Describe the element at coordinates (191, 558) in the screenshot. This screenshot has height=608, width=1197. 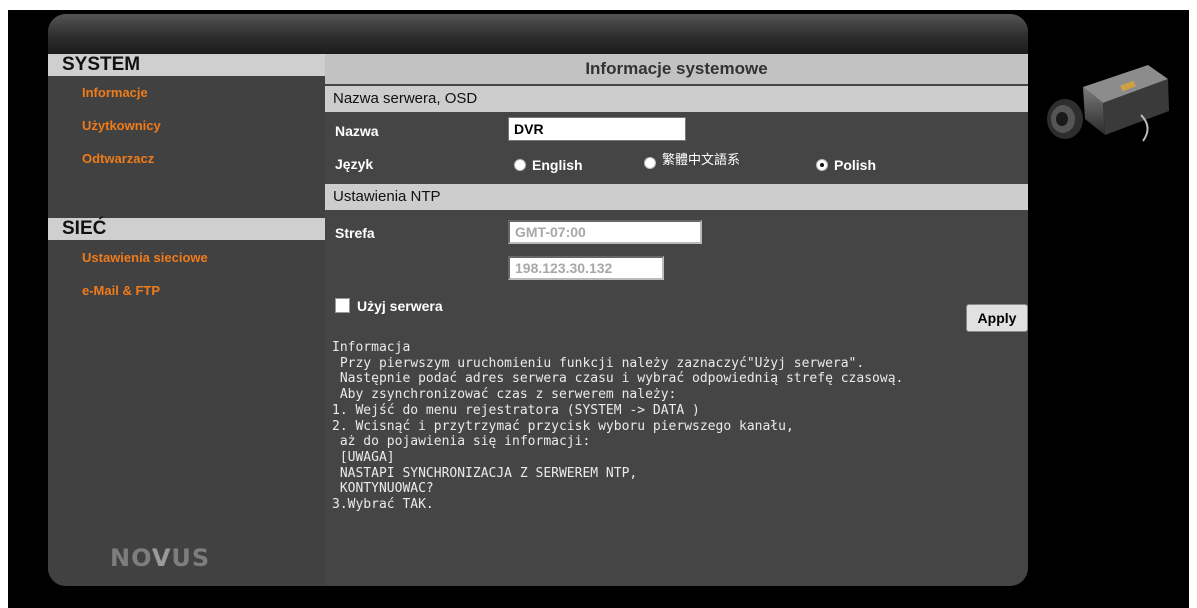
I see `logo-part: US` at that location.